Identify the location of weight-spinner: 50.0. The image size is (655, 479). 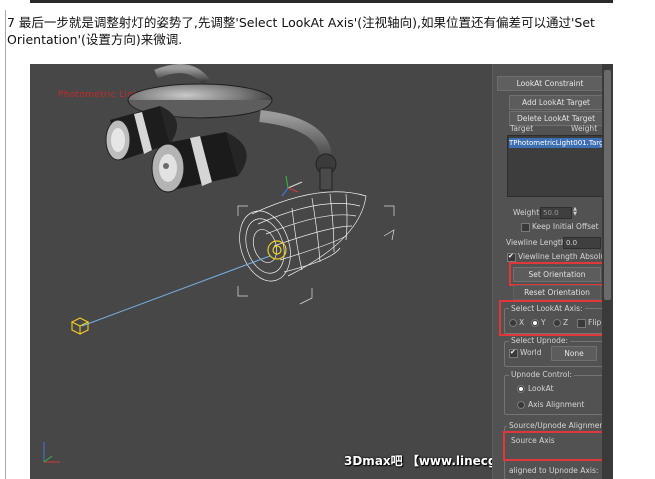
(556, 213).